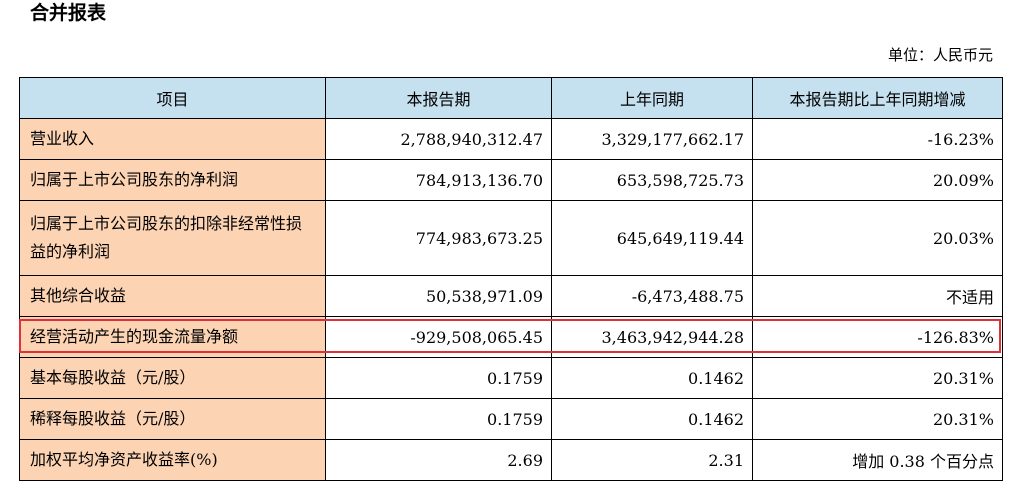 This screenshot has height=481, width=1011. Describe the element at coordinates (652, 238) in the screenshot. I see `row-prior: 645,649,119.44` at that location.